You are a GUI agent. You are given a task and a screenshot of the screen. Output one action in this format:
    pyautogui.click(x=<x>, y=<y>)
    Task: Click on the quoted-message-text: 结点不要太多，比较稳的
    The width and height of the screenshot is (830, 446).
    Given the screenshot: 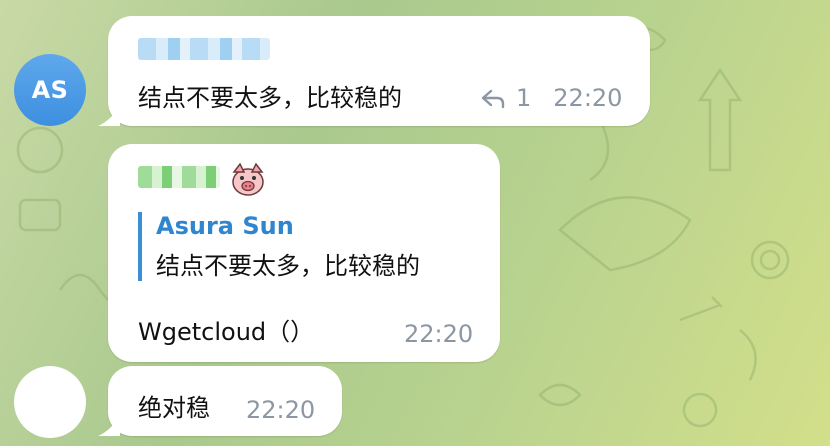 What is the action you would take?
    pyautogui.click(x=288, y=266)
    